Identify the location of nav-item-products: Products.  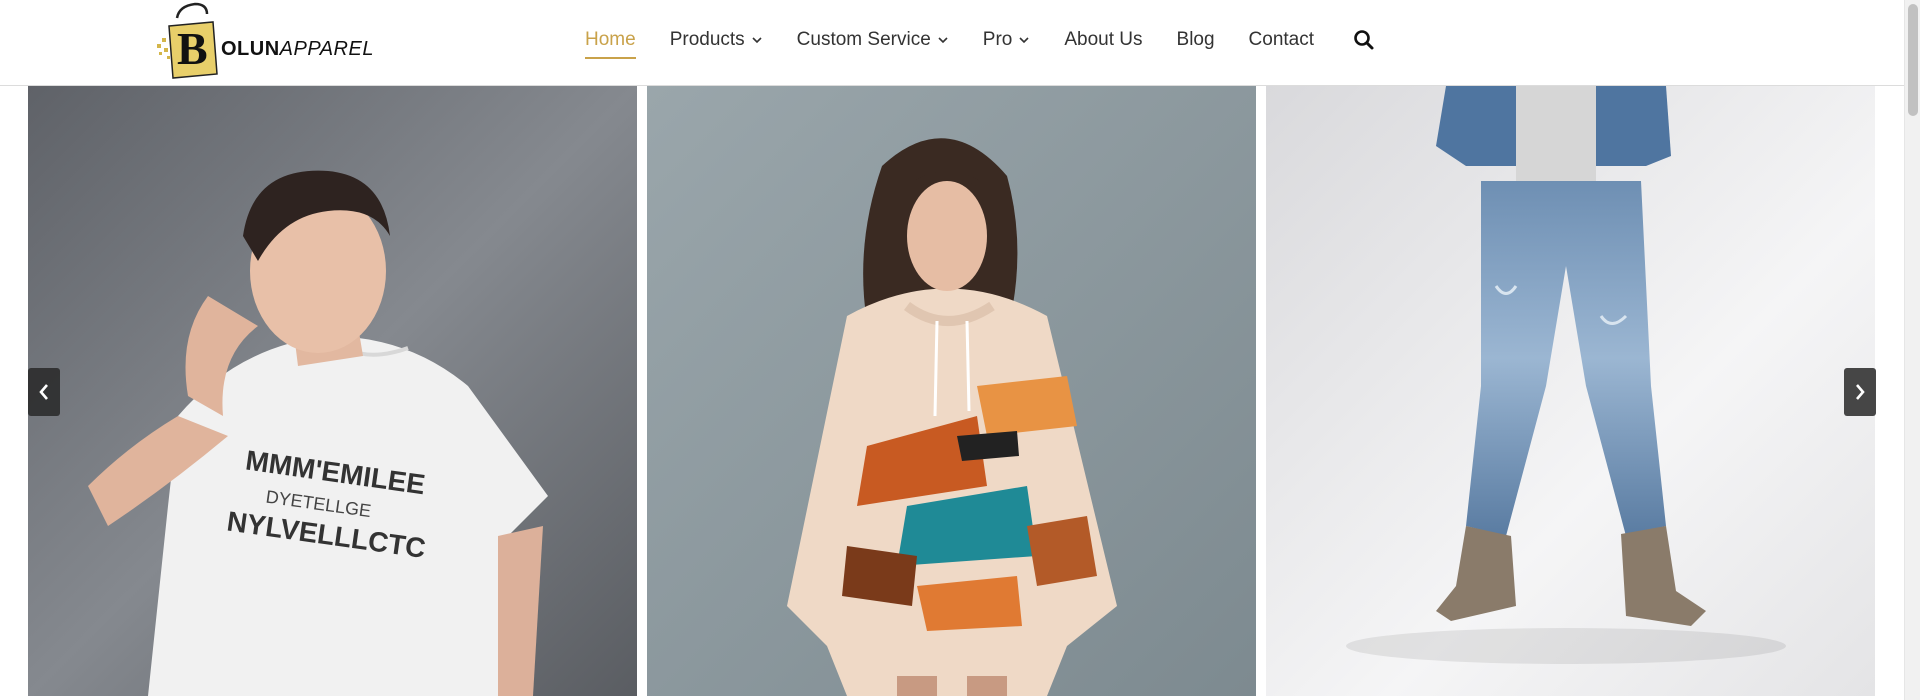
(716, 40).